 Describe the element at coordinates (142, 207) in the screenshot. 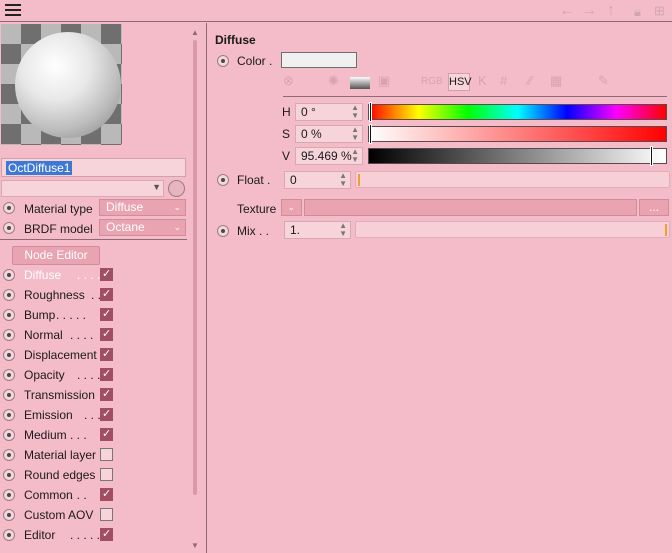

I see `material-type-dropdown: Diffuse ⌄` at that location.